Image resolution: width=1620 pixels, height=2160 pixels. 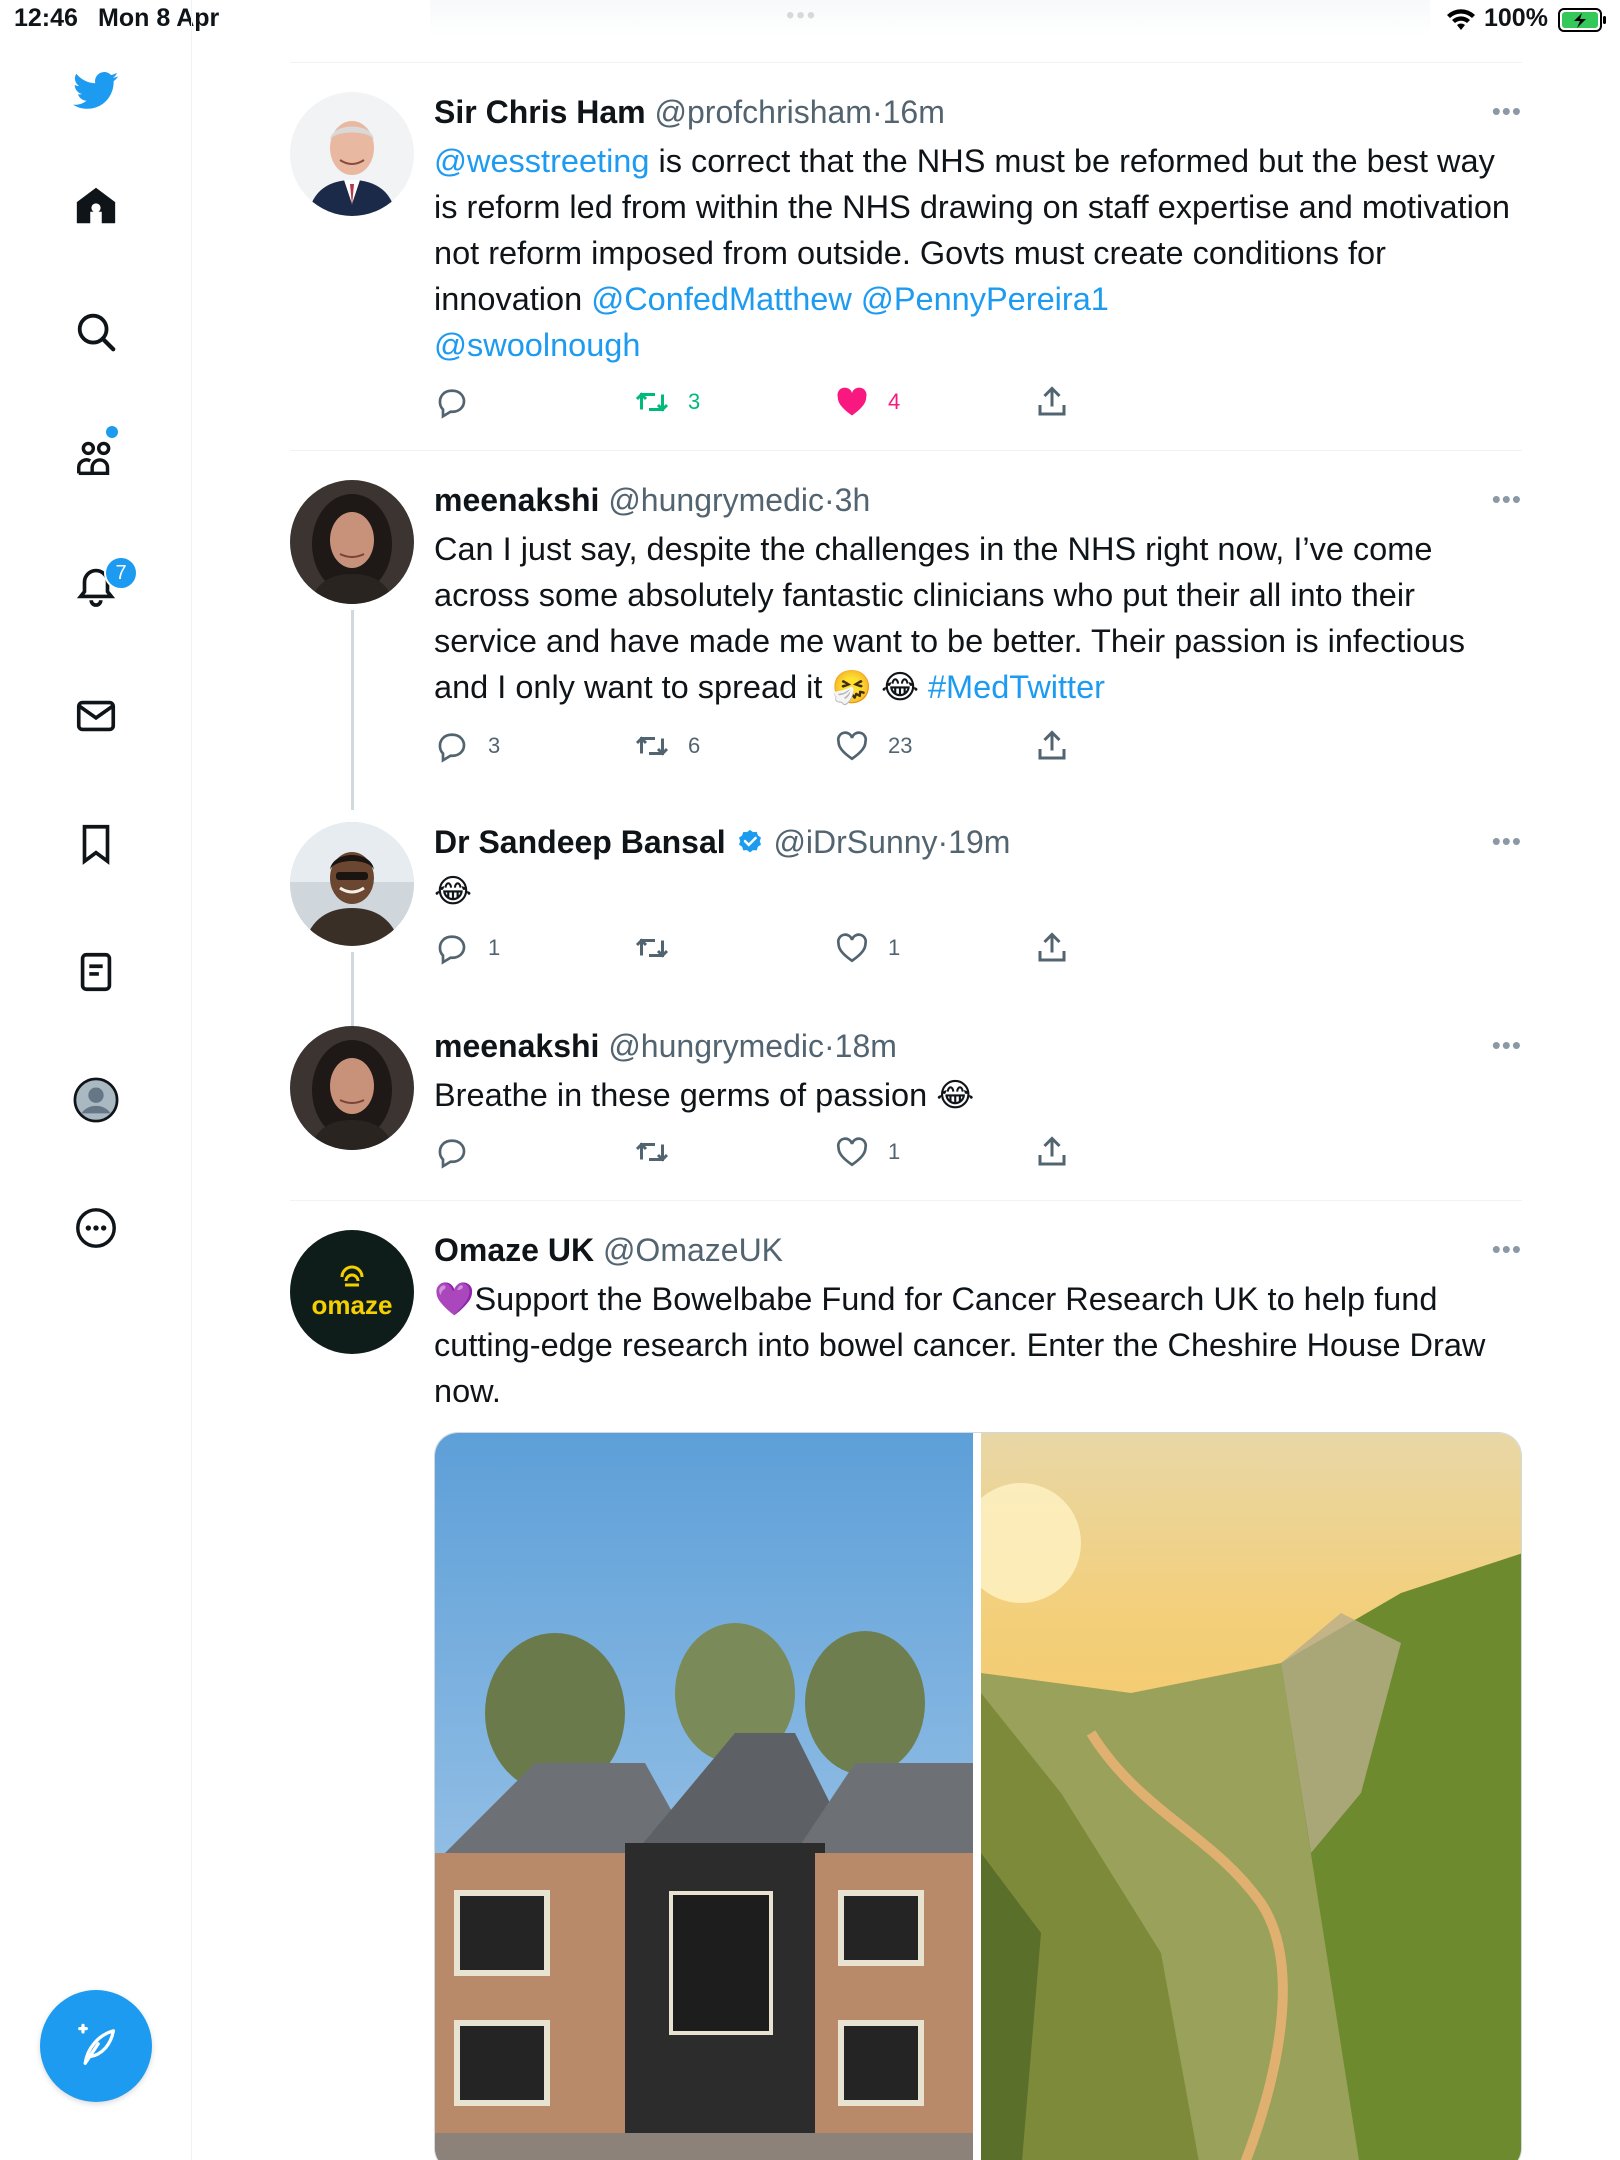 What do you see at coordinates (978, 1250) in the screenshot?
I see `tweet-header: Omaze UK @OmazeUK` at bounding box center [978, 1250].